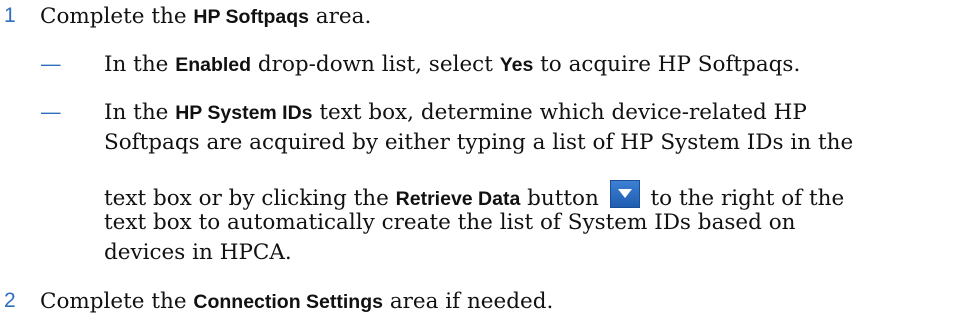  Describe the element at coordinates (468, 301) in the screenshot. I see `step-text-b: area if needed.` at that location.